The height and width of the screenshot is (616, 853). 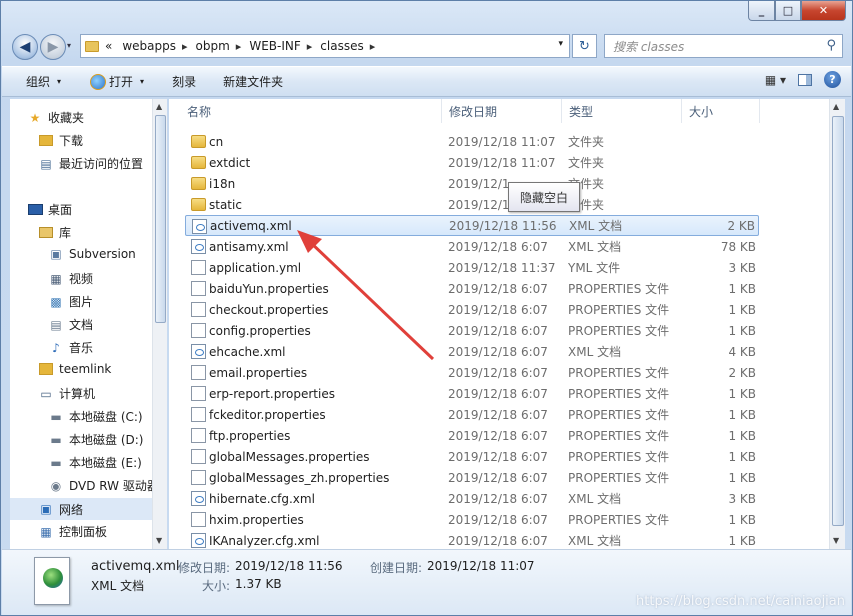 I want to click on folder-row: i18n 2019/12/1 文件夹, so click(x=472, y=183).